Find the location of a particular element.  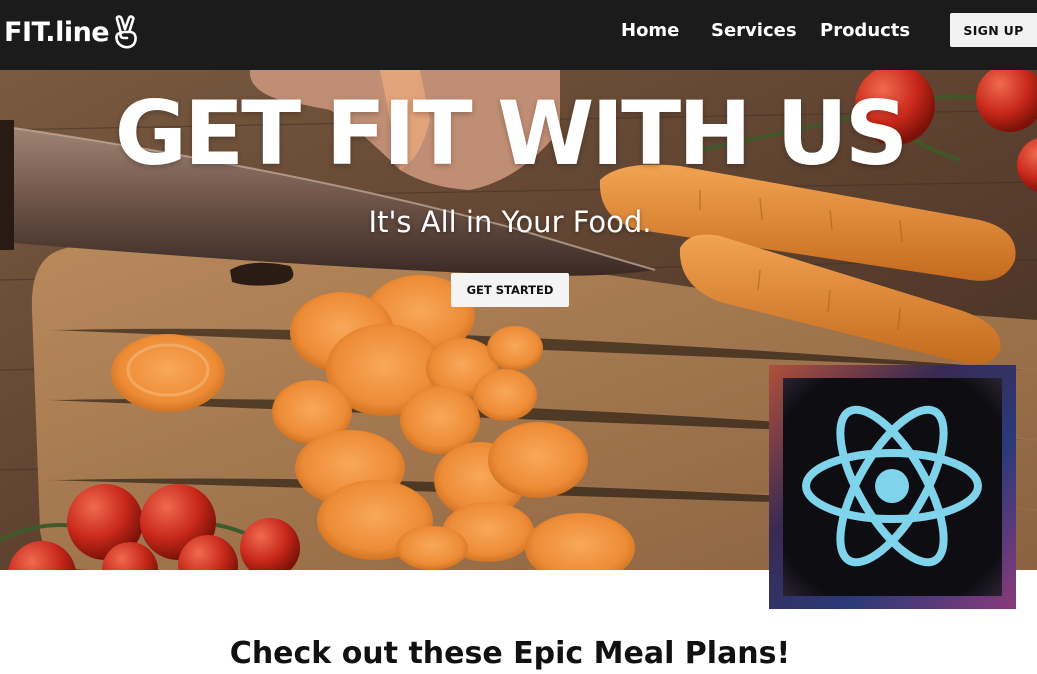

react-logo-icon is located at coordinates (892, 487).